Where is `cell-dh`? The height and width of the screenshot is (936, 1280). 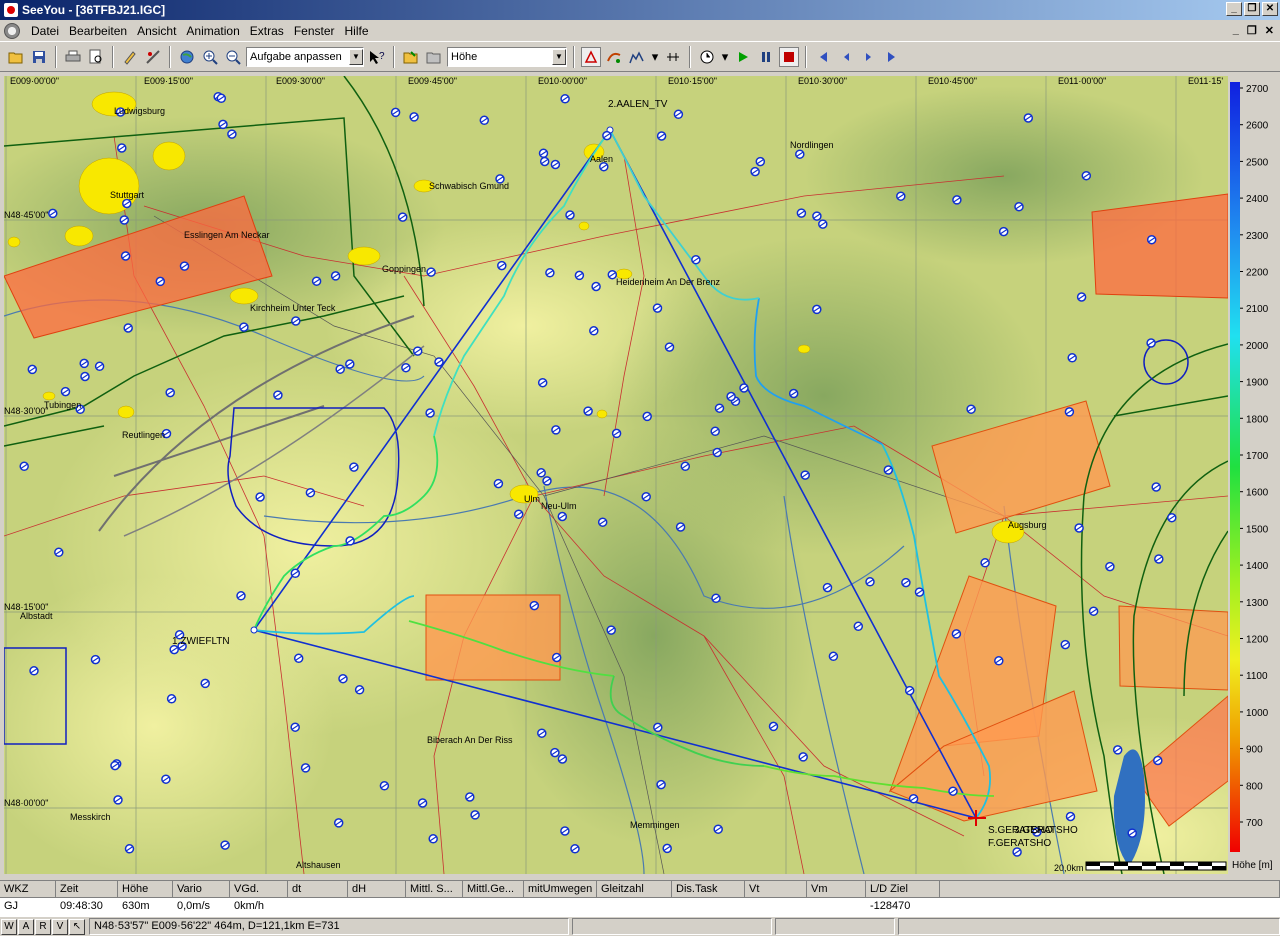 cell-dh is located at coordinates (377, 907).